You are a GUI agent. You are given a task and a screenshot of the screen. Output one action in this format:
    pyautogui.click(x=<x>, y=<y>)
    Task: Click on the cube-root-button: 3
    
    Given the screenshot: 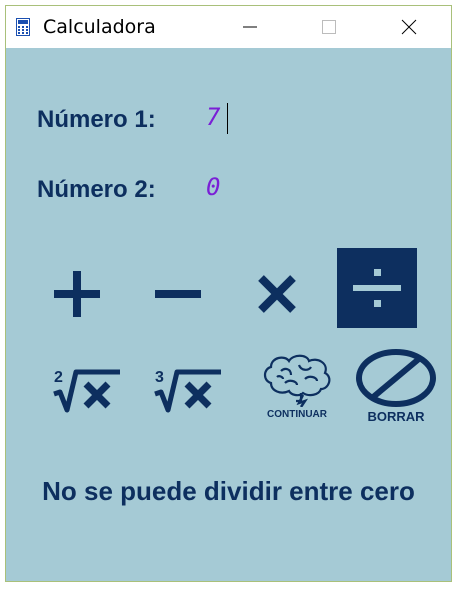 What is the action you would take?
    pyautogui.click(x=188, y=389)
    